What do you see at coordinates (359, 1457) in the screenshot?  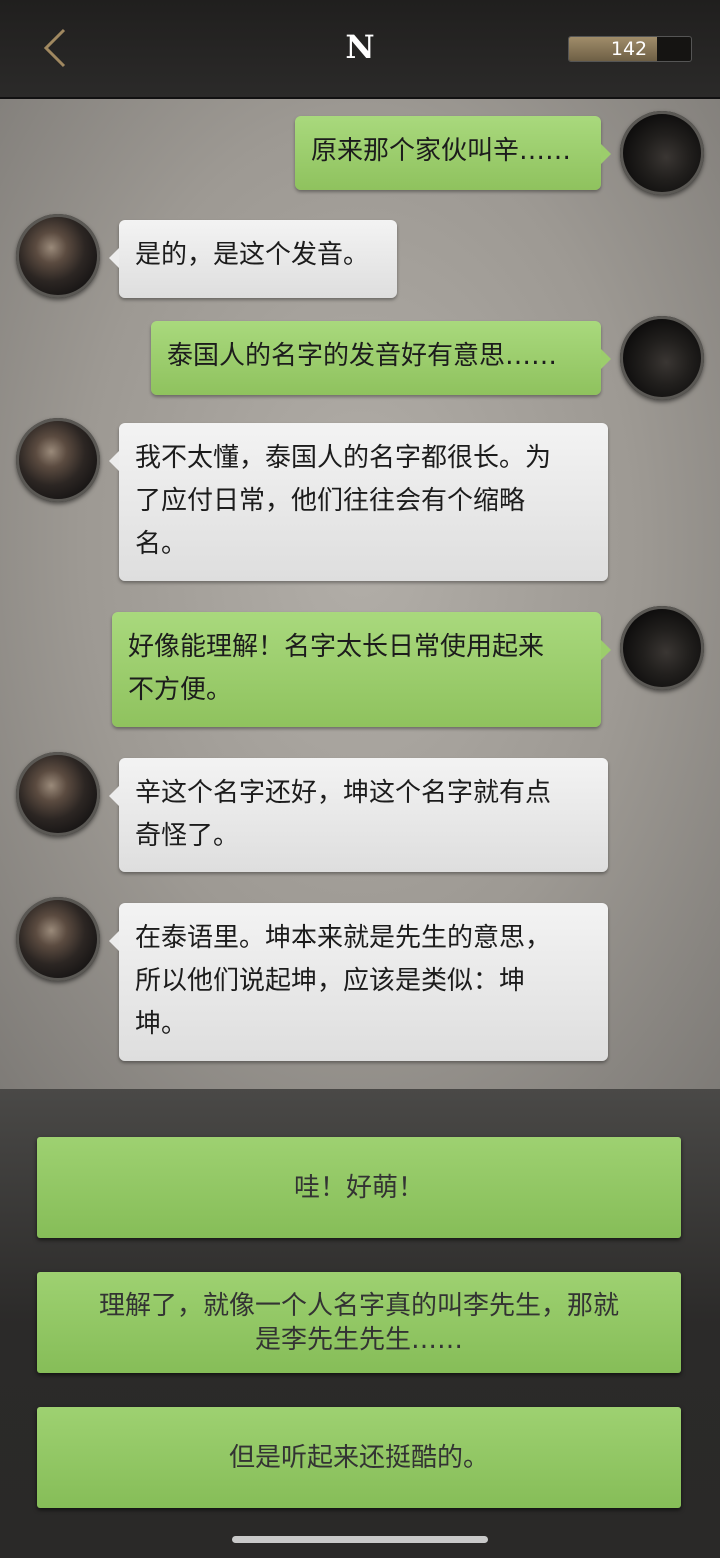 I see `reply-choice-button: 但是听起来还挺酷的。` at bounding box center [359, 1457].